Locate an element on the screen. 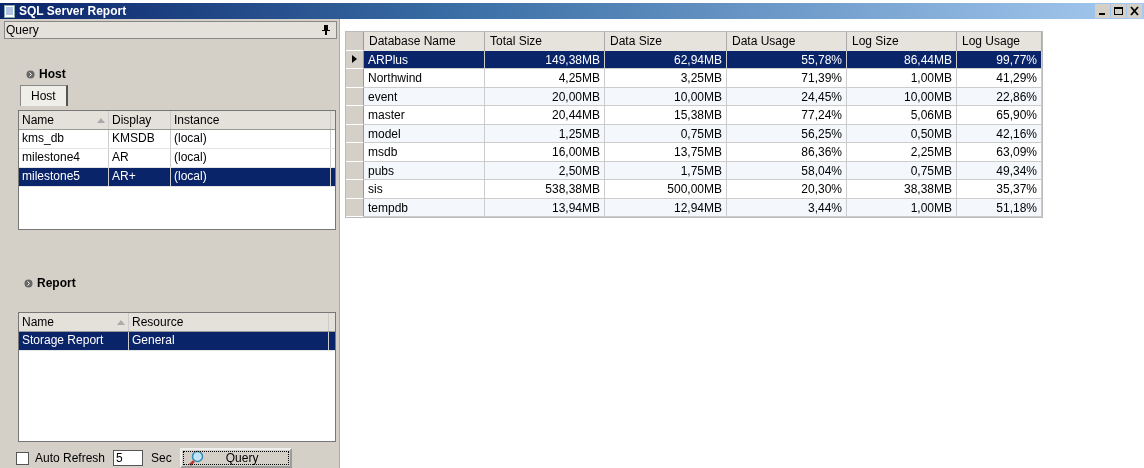 The image size is (1144, 468). table-cell: 77,24% is located at coordinates (787, 115).